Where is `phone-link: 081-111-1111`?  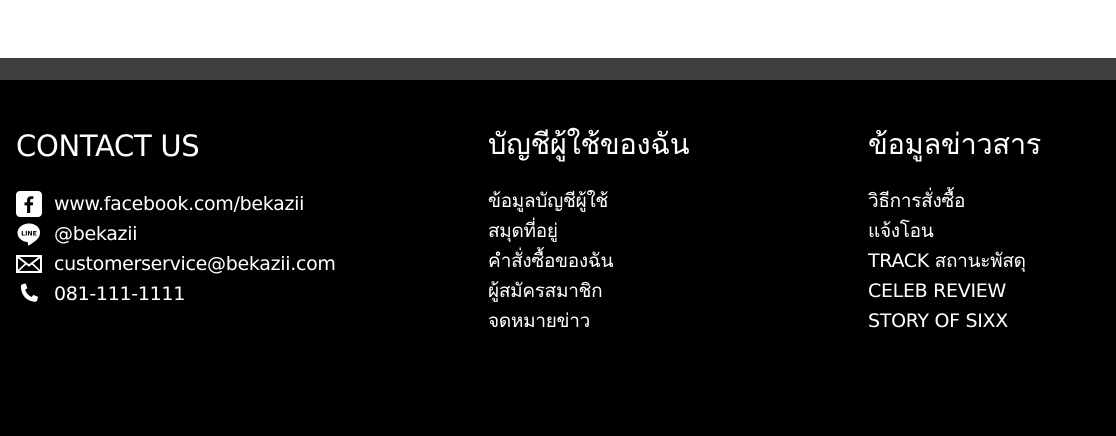 phone-link: 081-111-1111 is located at coordinates (119, 294).